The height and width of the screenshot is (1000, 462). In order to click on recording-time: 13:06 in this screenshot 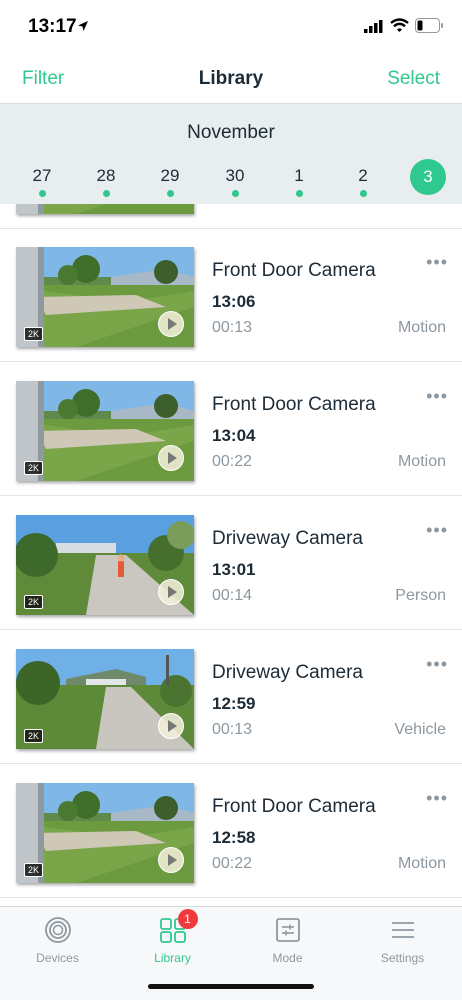, I will do `click(234, 301)`.